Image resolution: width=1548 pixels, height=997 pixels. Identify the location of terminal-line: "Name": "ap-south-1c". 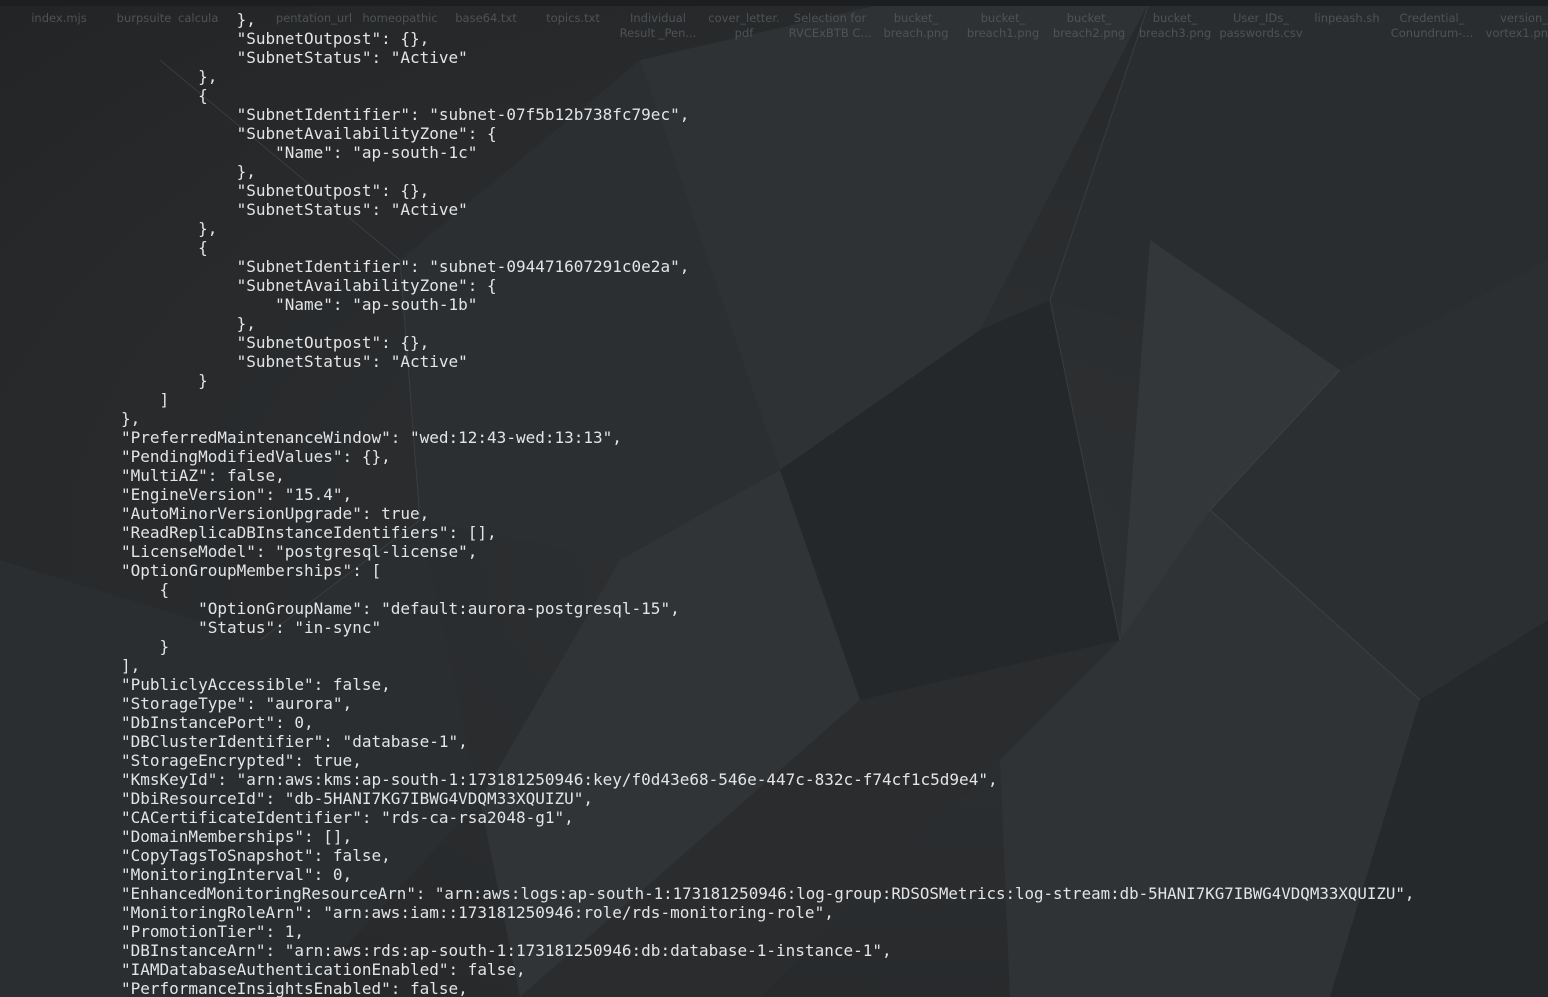
(299, 152).